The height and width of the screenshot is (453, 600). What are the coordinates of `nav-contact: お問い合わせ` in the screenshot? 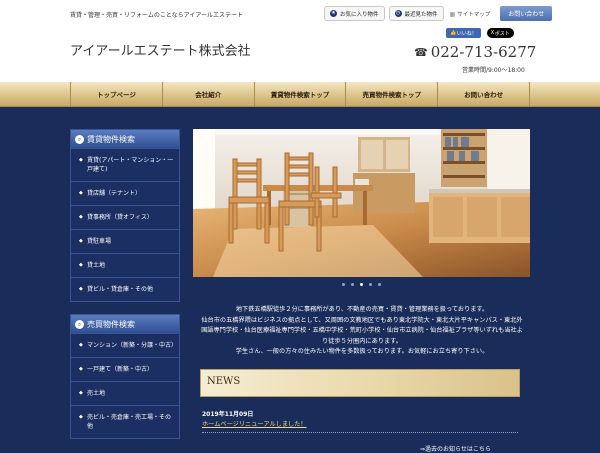 It's located at (483, 94).